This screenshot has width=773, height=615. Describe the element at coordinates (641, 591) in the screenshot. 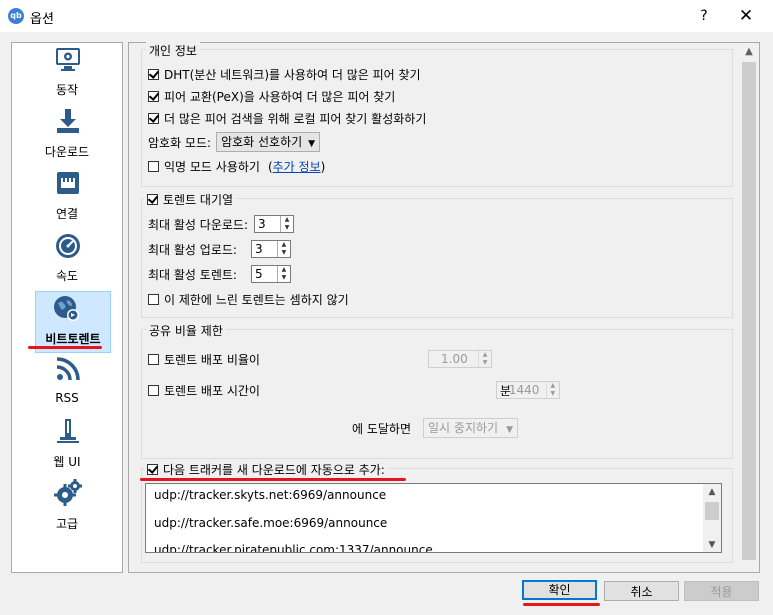

I see `cancel-button: 취소` at that location.